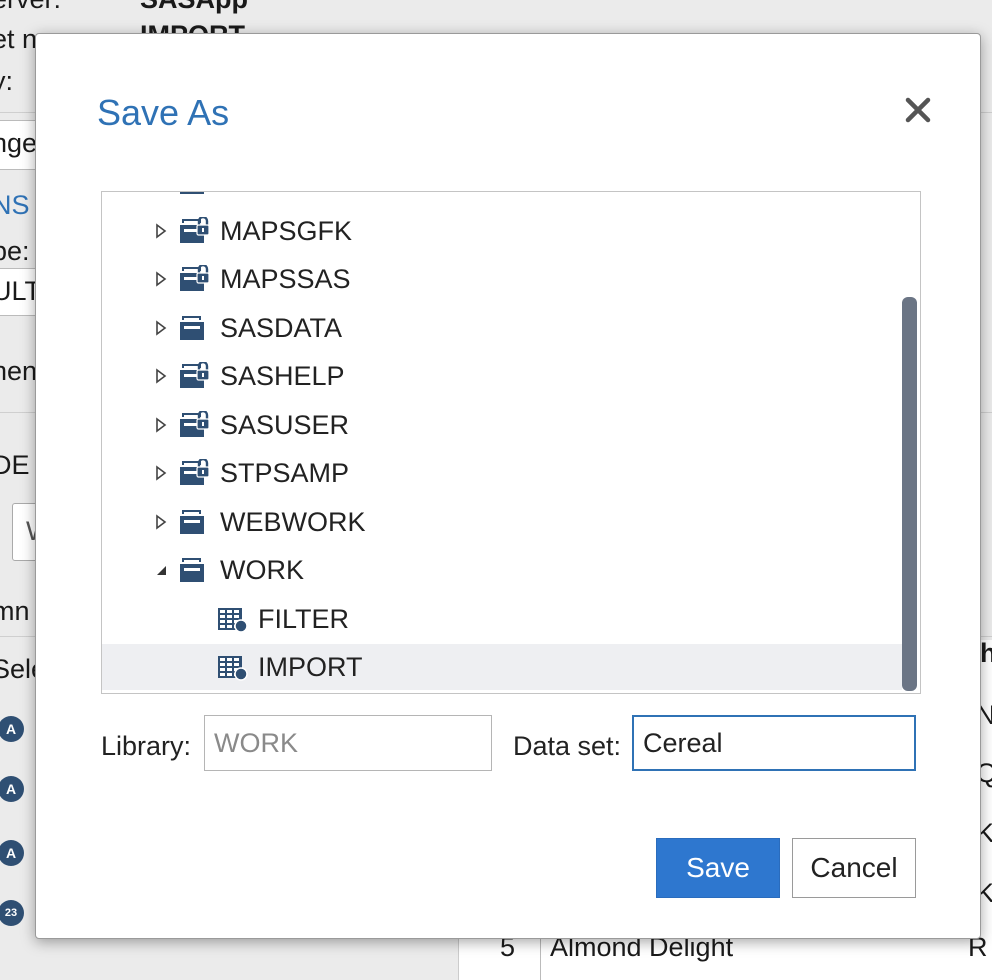 The height and width of the screenshot is (980, 992). What do you see at coordinates (163, 112) in the screenshot?
I see `dialog-title: Save As` at bounding box center [163, 112].